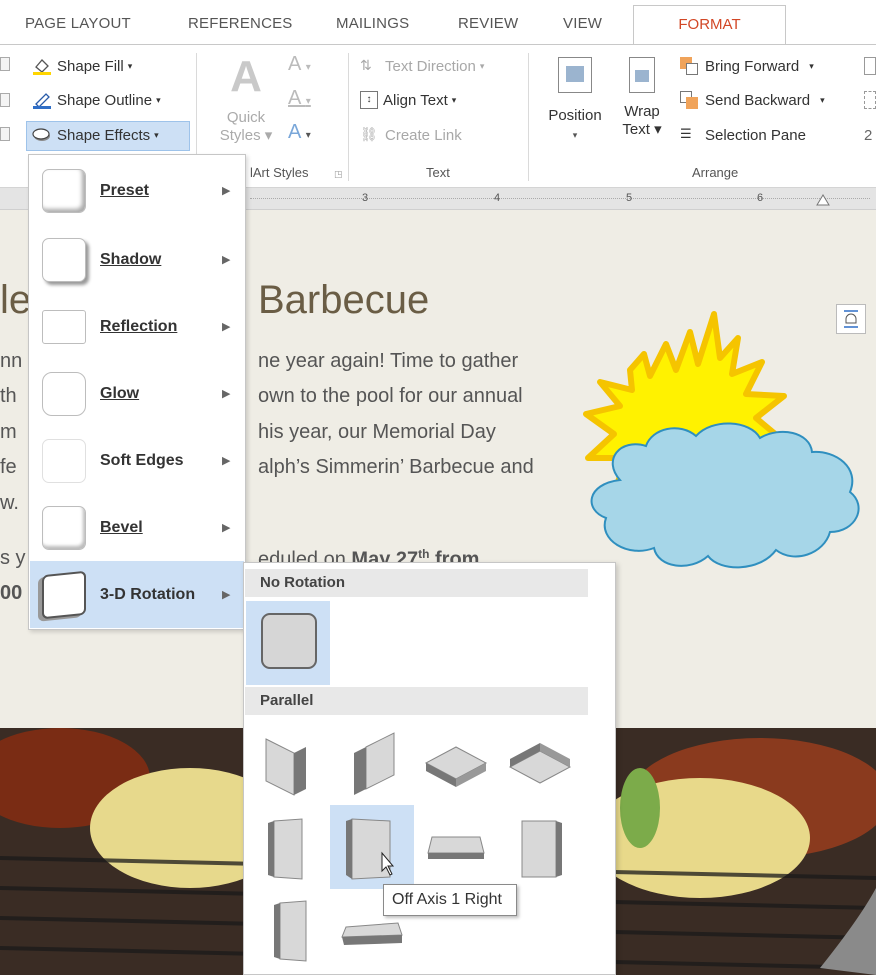  What do you see at coordinates (851, 319) in the screenshot?
I see `layout-options-button` at bounding box center [851, 319].